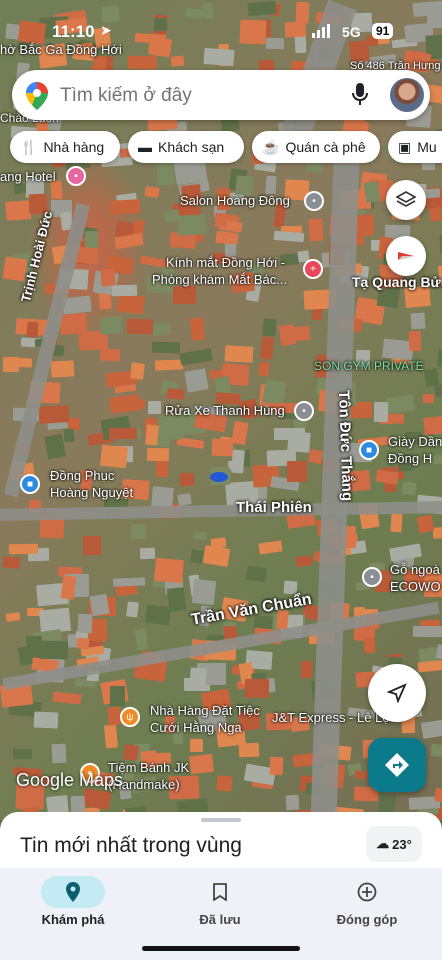 Image resolution: width=442 pixels, height=960 pixels. I want to click on my-location-dot, so click(219, 477).